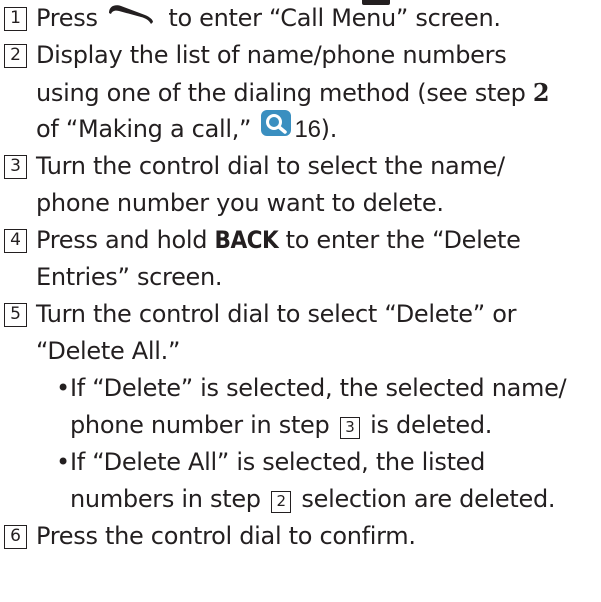 The width and height of the screenshot is (601, 602). What do you see at coordinates (15, 537) in the screenshot?
I see `step-number-badge: 6` at bounding box center [15, 537].